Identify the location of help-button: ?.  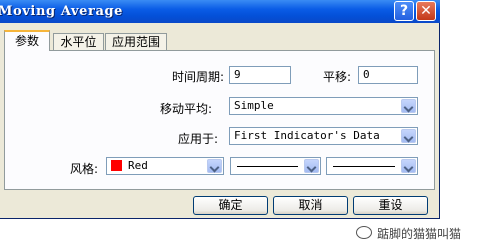
(404, 11).